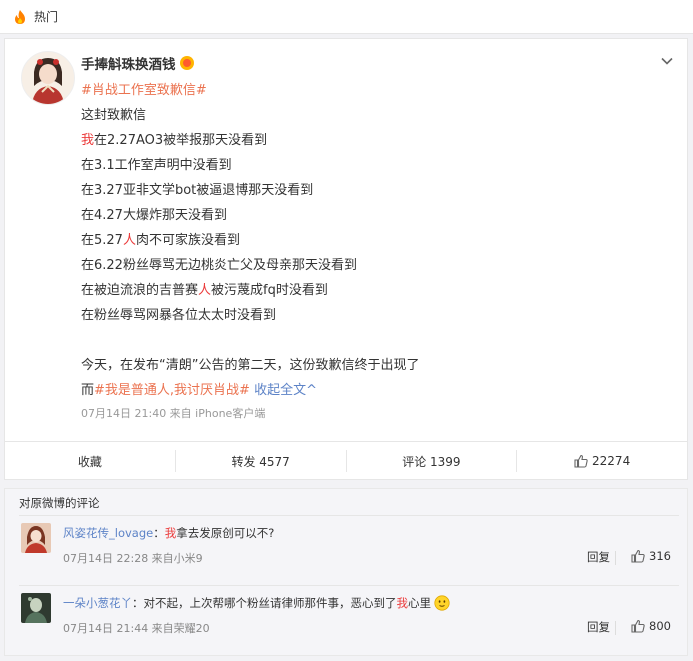  What do you see at coordinates (108, 533) in the screenshot?
I see `comment-user-link: 风姿花传_lovage` at bounding box center [108, 533].